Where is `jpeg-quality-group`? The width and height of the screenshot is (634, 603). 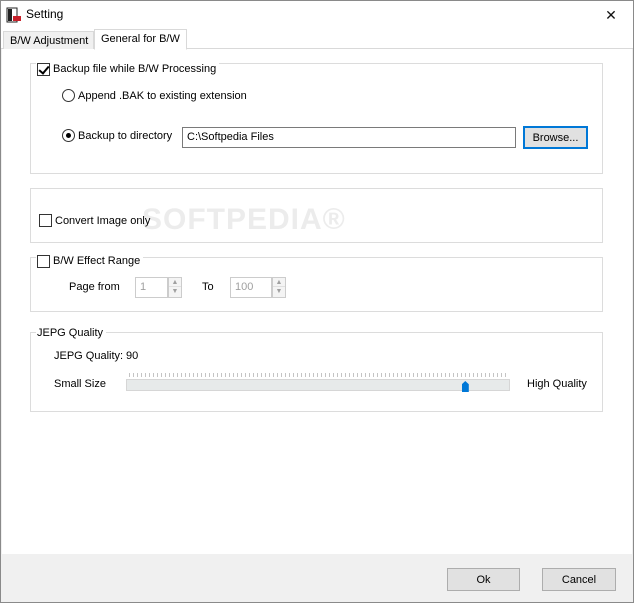 jpeg-quality-group is located at coordinates (316, 372).